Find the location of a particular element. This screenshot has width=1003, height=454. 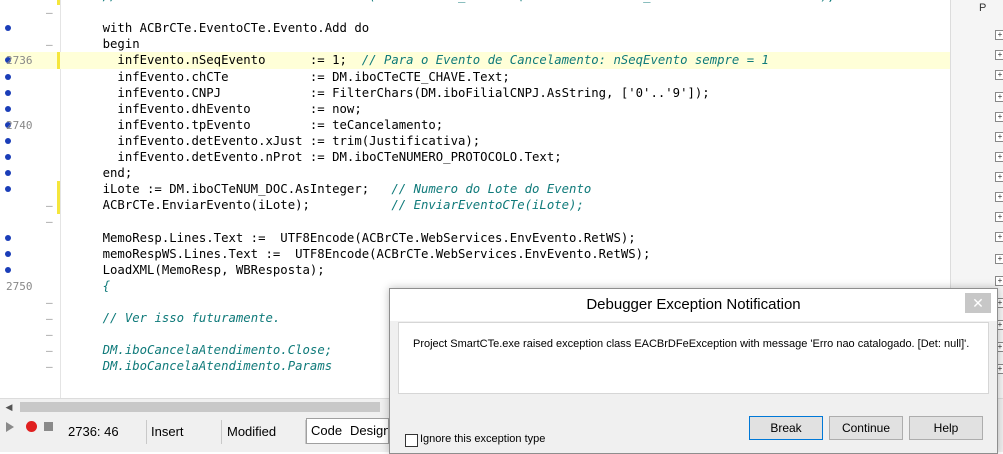

close-icon: ✕ is located at coordinates (978, 303).